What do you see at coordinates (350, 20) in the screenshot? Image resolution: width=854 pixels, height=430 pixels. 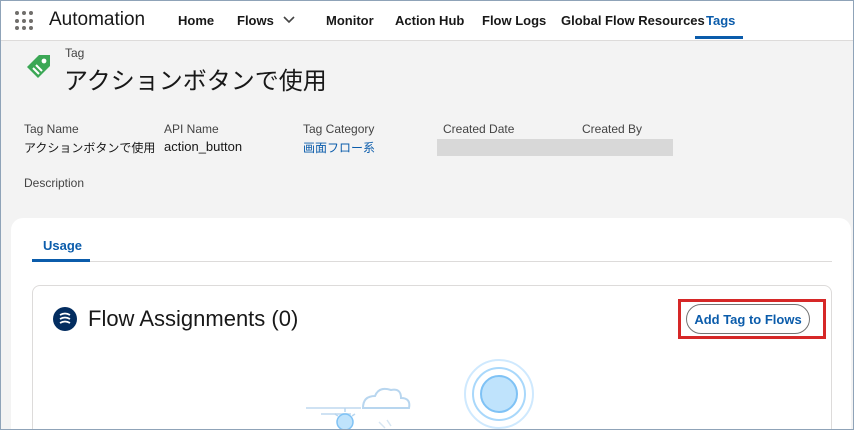 I see `nav-item-monitor: Monitor` at bounding box center [350, 20].